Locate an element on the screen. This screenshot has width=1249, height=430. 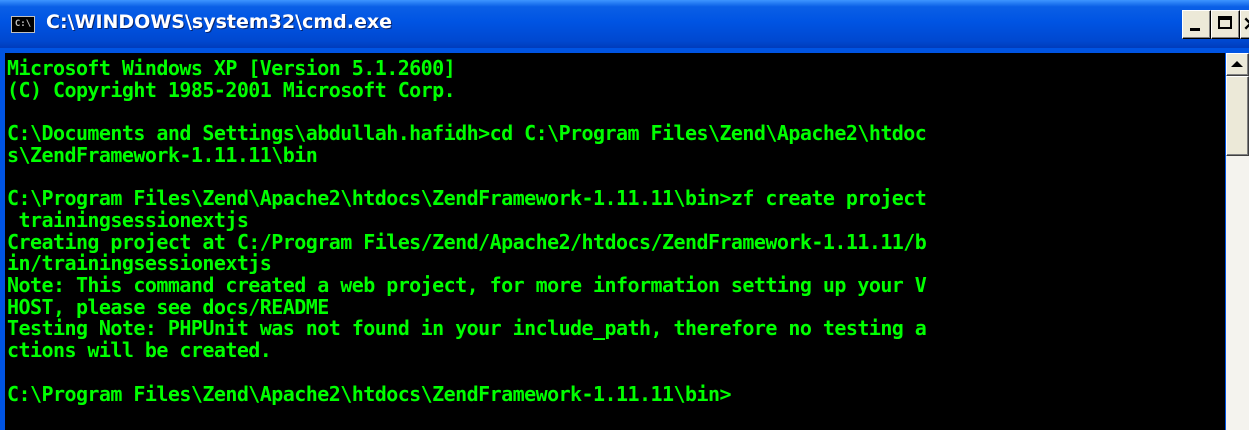
scroll-up-button is located at coordinates (1237, 64).